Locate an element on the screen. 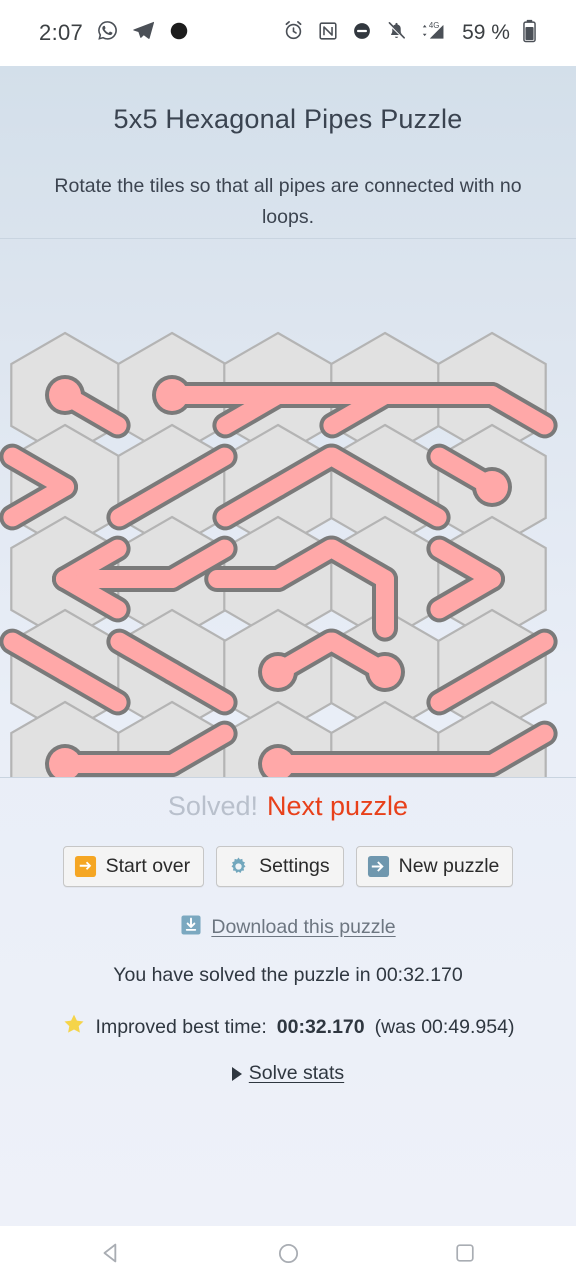 The image size is (576, 1280). battery-icon is located at coordinates (529, 33).